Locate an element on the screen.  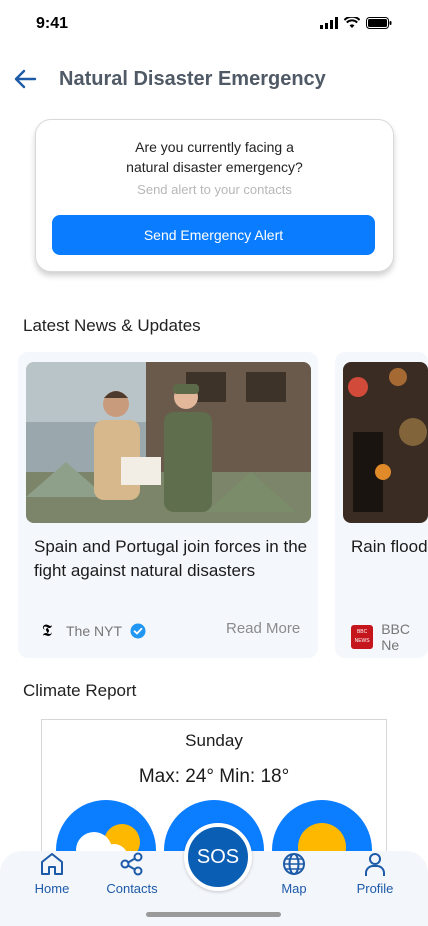
status-time: 9:41 is located at coordinates (52, 23).